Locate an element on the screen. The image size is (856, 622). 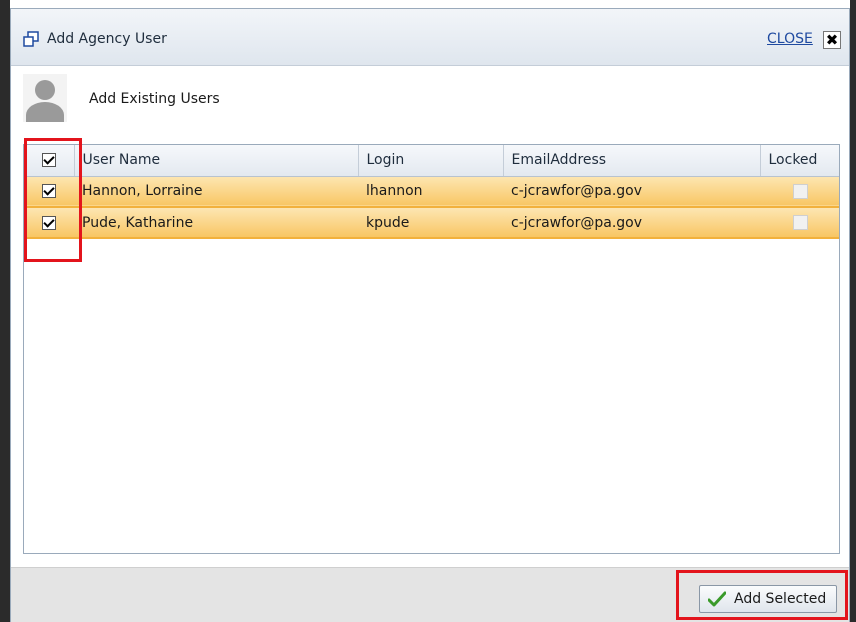
dialog-title: Add Agency User is located at coordinates (107, 39).